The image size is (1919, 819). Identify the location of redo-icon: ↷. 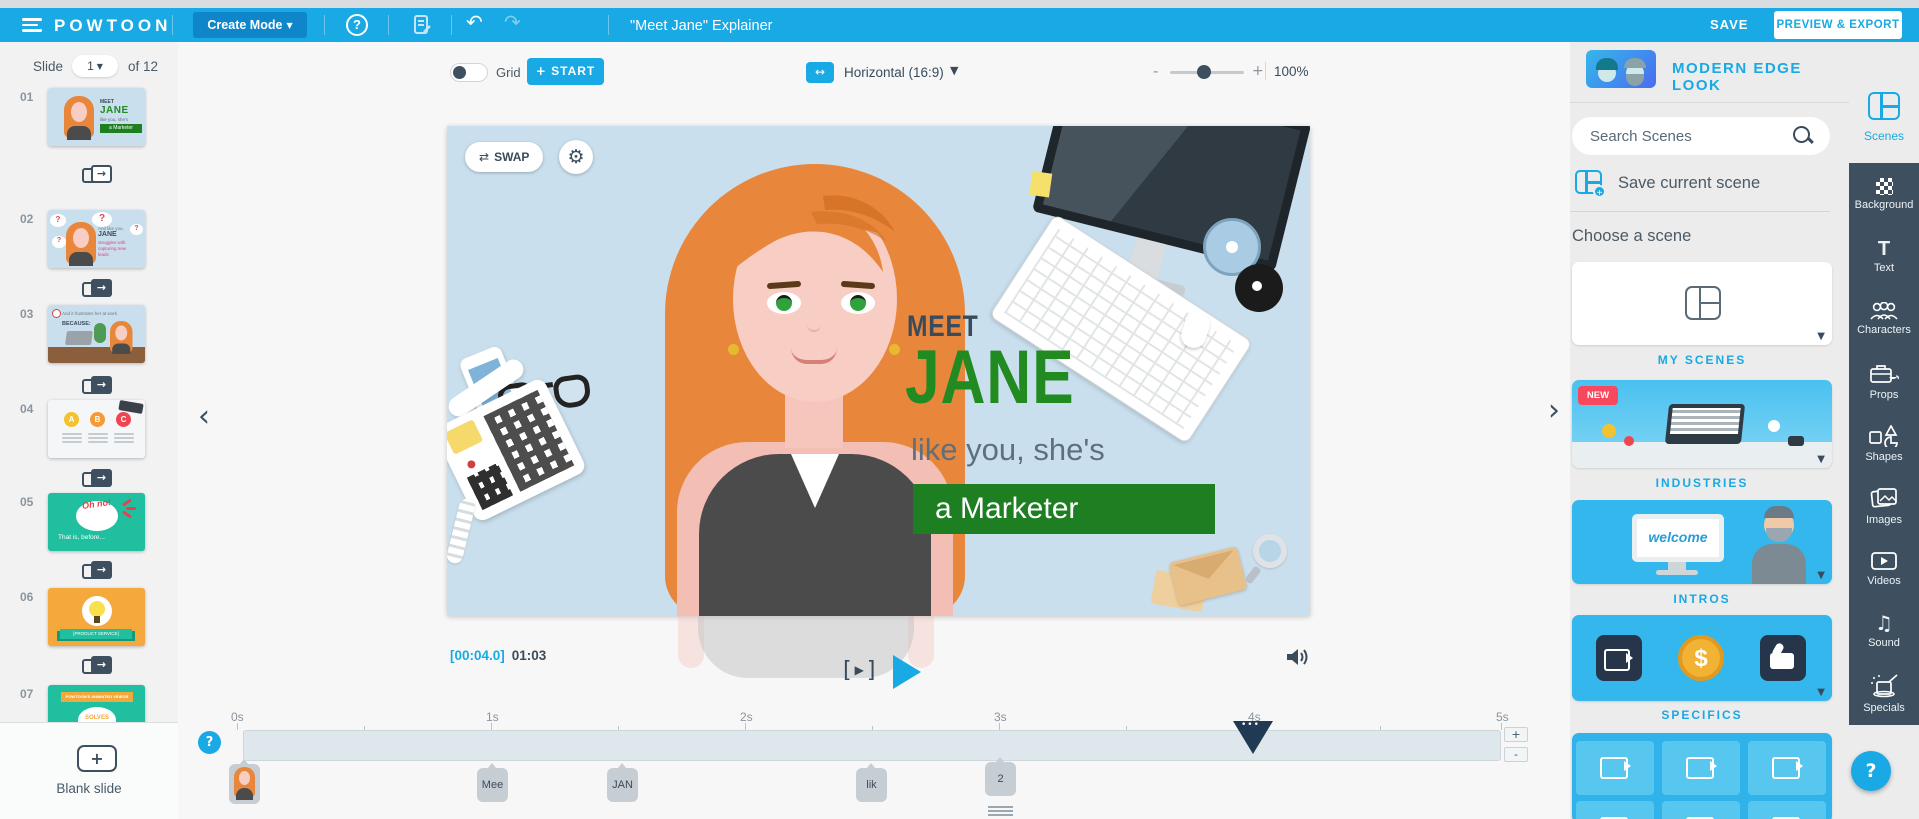
(512, 22).